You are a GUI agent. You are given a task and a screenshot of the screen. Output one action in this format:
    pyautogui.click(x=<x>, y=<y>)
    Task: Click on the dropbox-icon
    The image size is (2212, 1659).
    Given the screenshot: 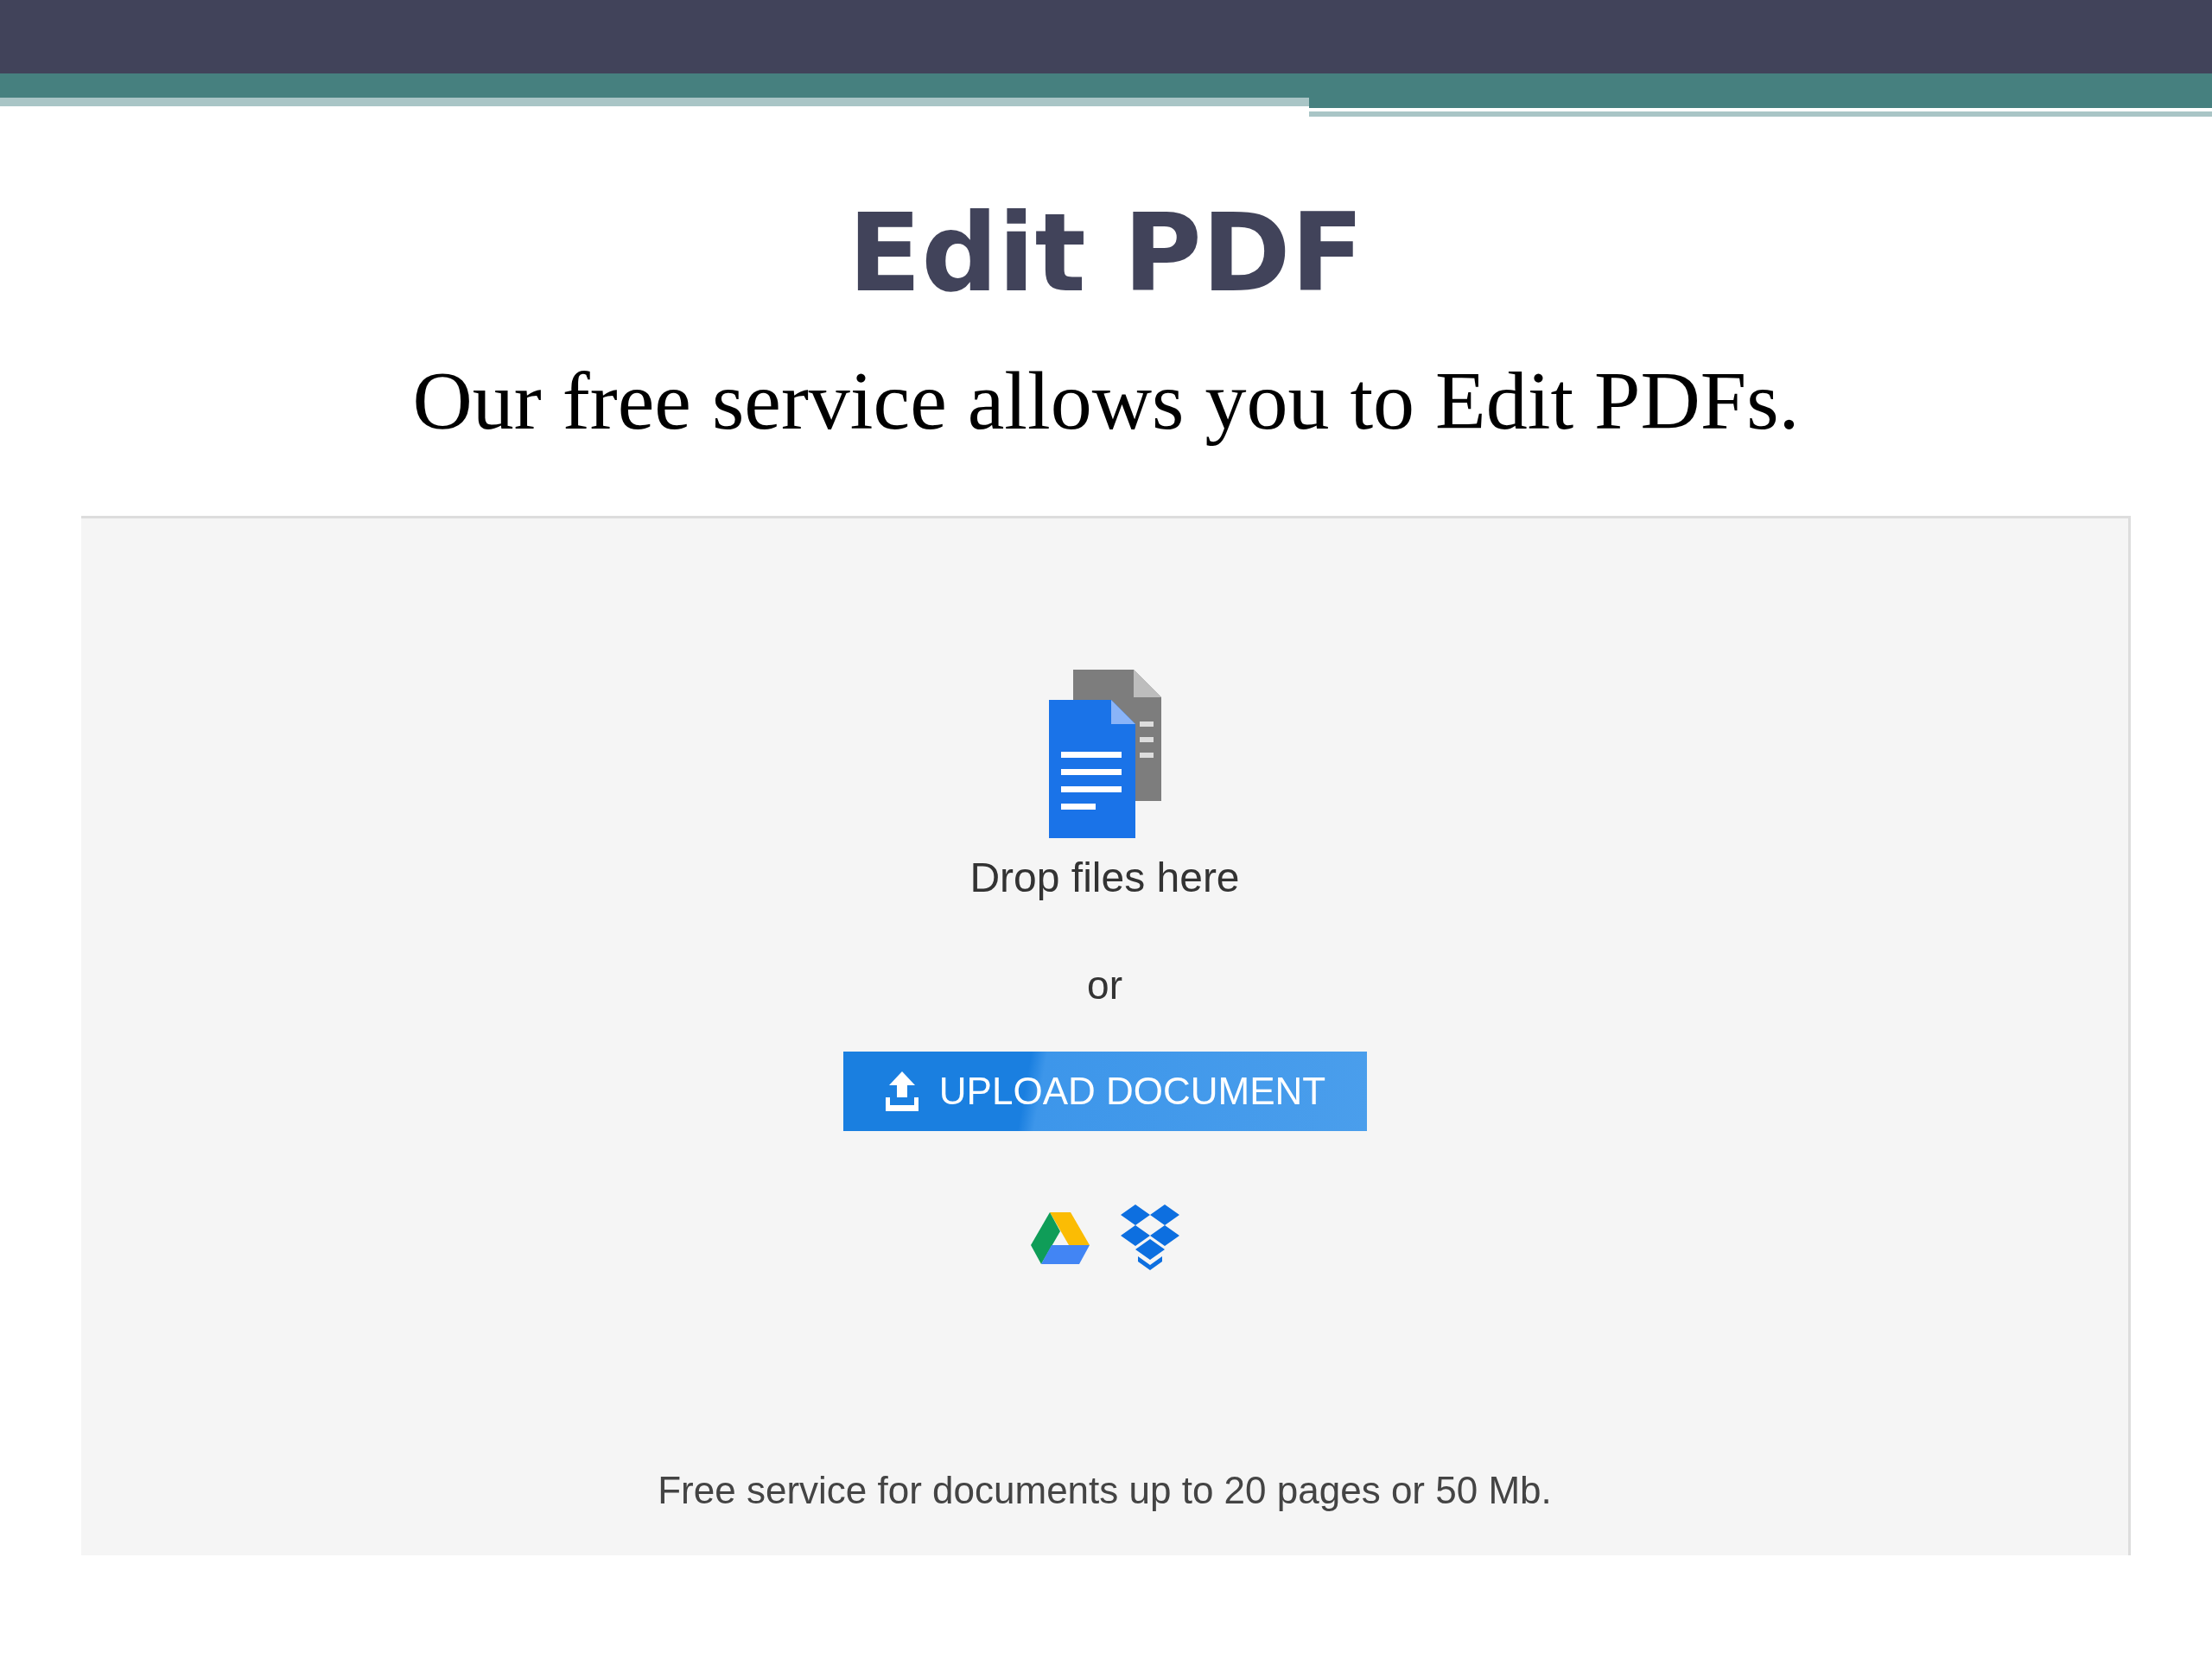 What is the action you would take?
    pyautogui.click(x=1149, y=1238)
    